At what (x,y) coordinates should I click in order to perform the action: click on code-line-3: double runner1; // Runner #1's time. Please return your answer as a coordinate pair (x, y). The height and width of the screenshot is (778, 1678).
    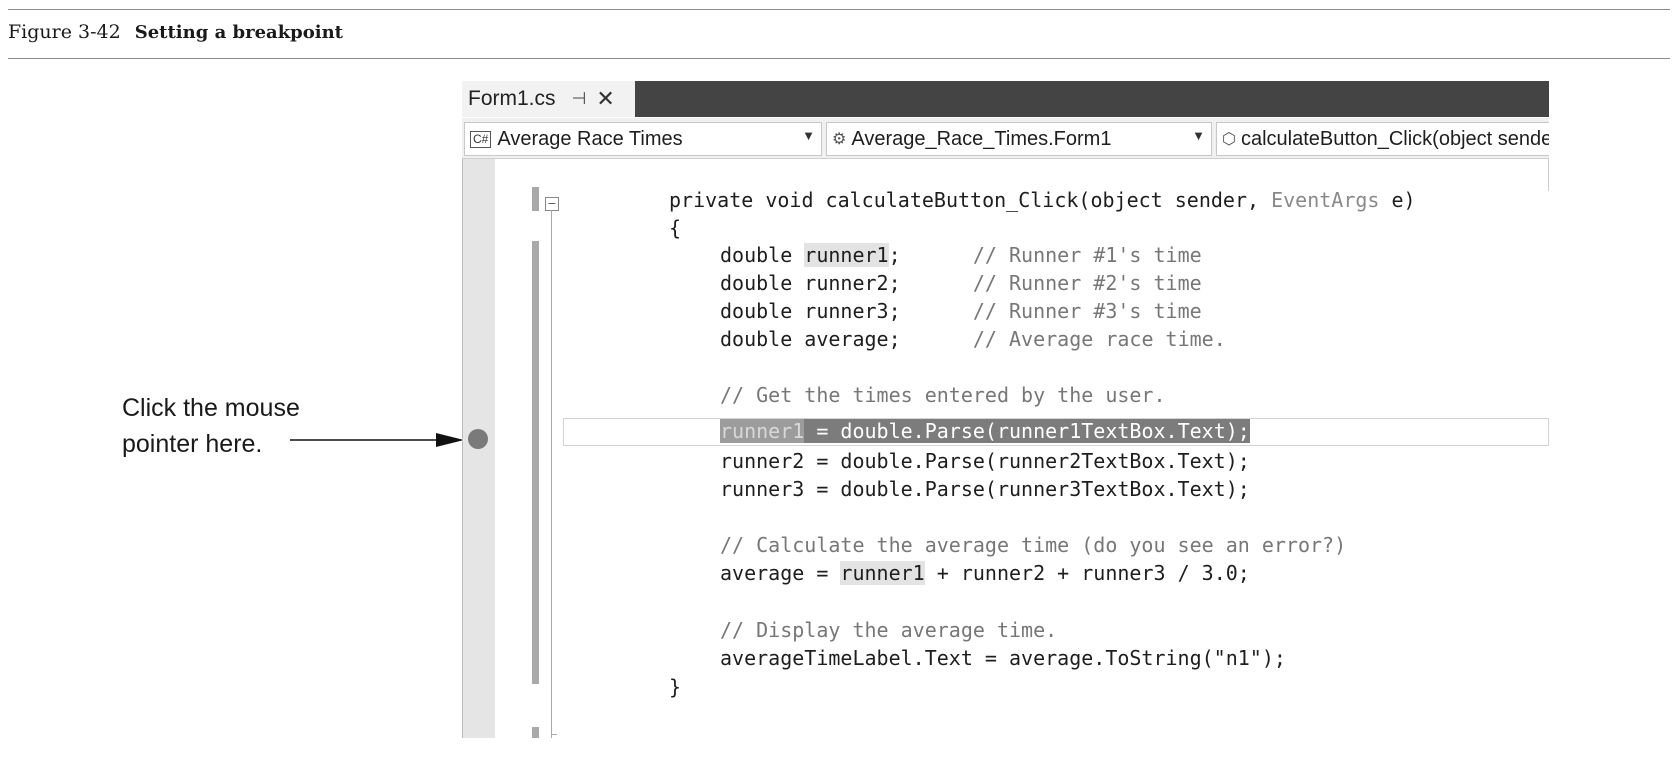
    Looking at the image, I should click on (961, 255).